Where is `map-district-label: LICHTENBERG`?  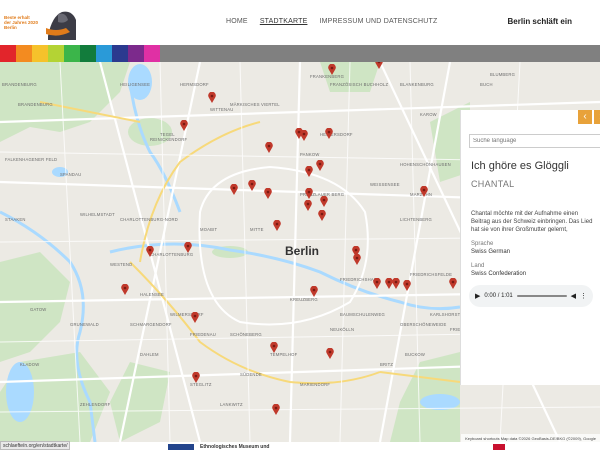
map-district-label: LICHTENBERG is located at coordinates (416, 219).